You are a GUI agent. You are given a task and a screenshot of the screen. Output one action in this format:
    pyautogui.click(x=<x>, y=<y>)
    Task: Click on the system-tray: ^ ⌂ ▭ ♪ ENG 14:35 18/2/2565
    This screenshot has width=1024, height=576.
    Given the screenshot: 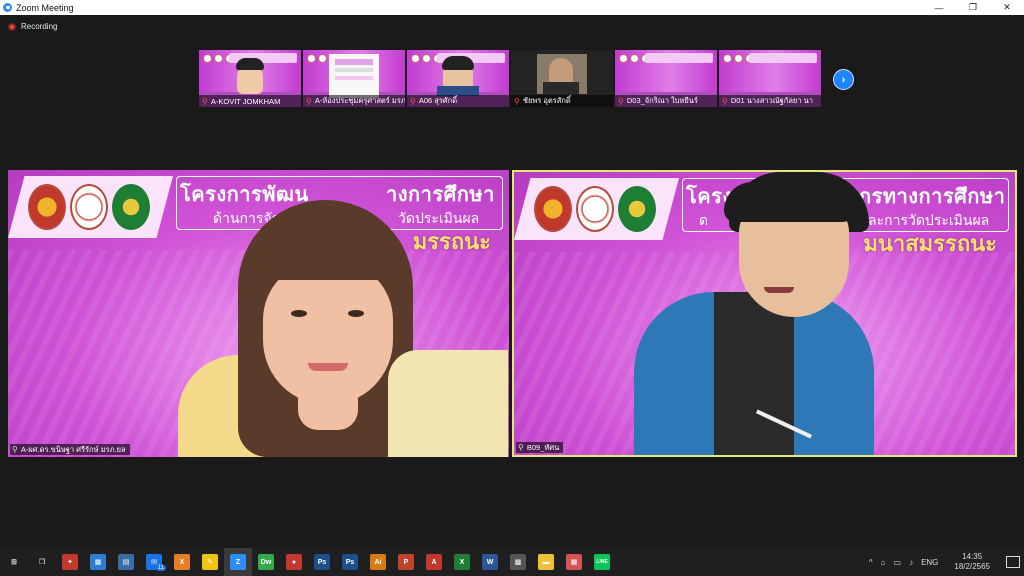 What is the action you would take?
    pyautogui.click(x=944, y=562)
    